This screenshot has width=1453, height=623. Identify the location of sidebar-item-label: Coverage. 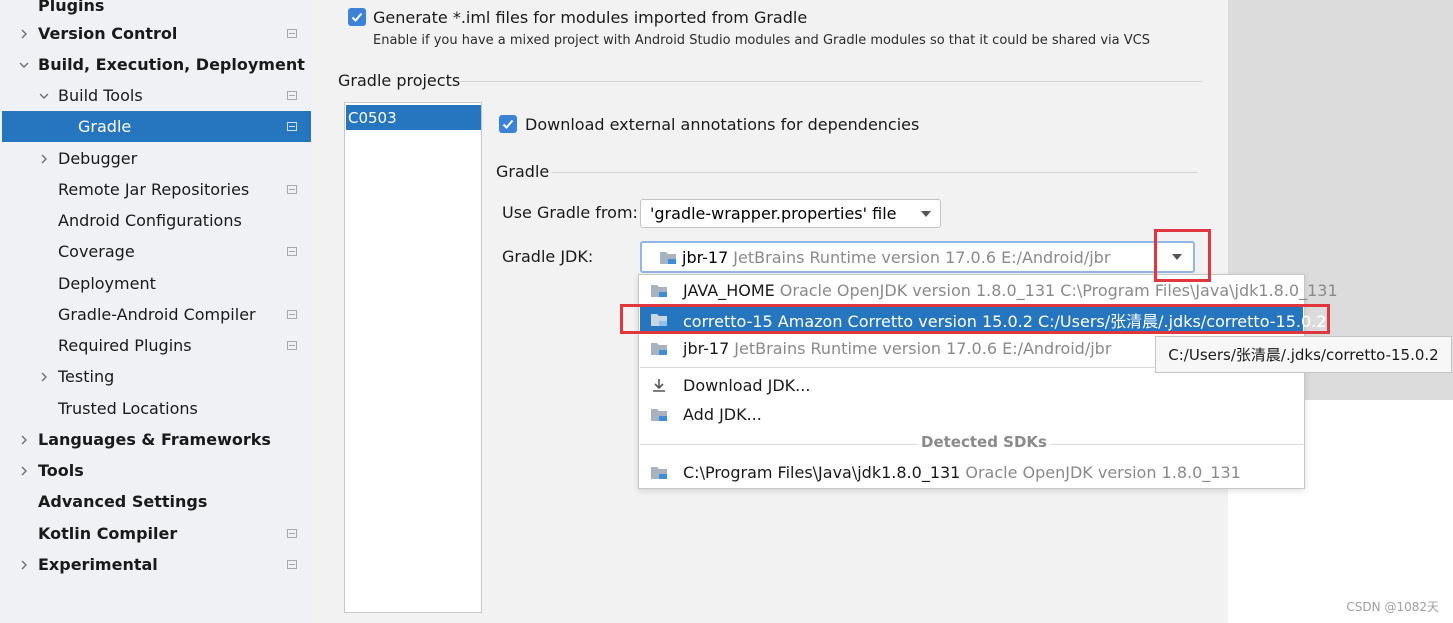
(96, 251).